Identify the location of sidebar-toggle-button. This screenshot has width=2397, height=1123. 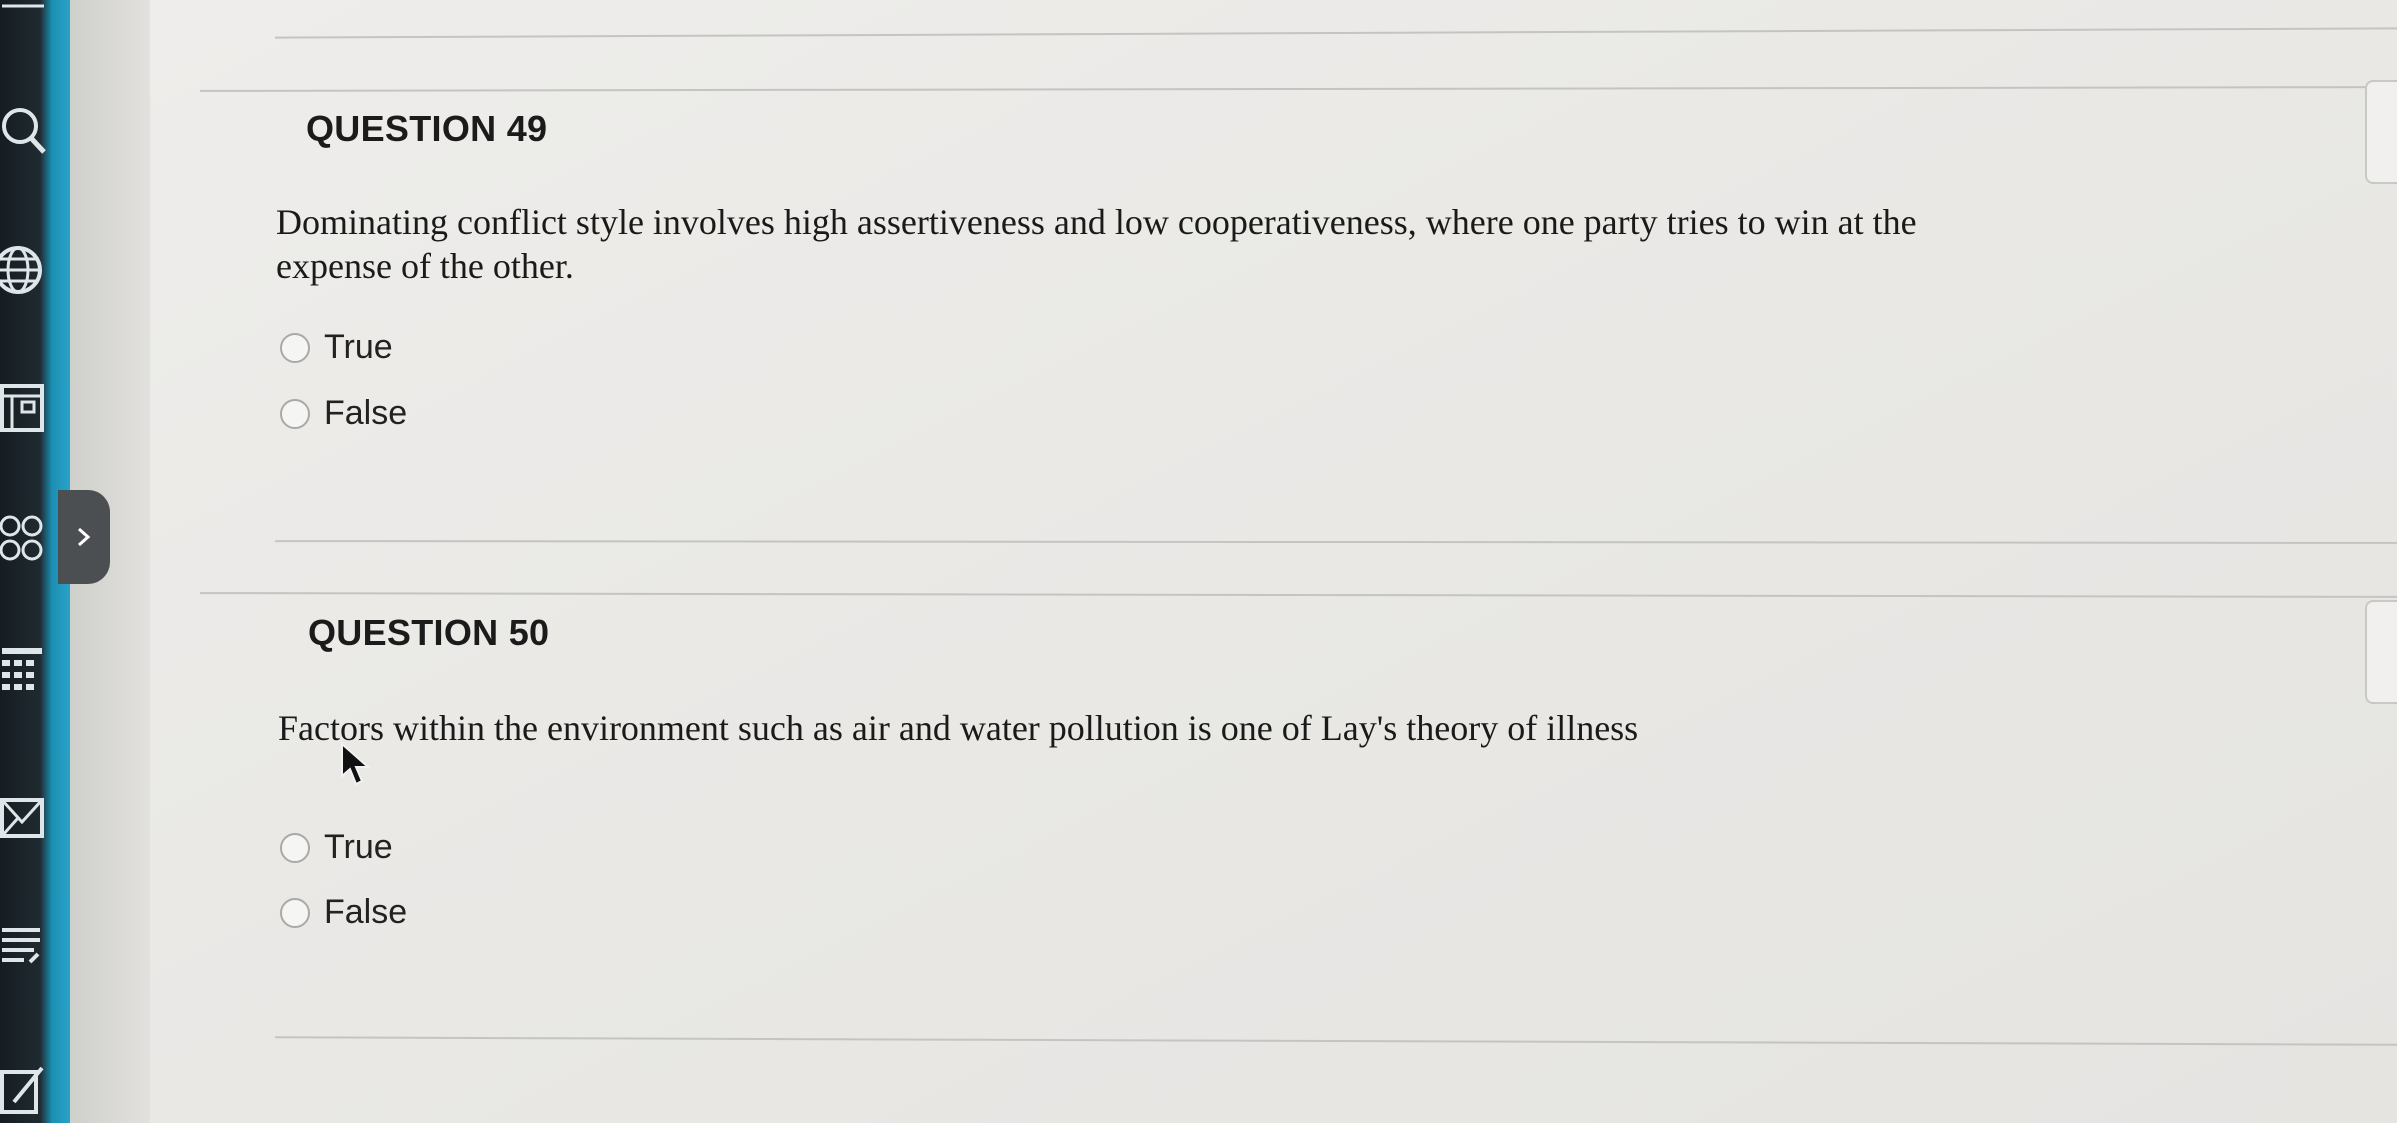
(84, 537).